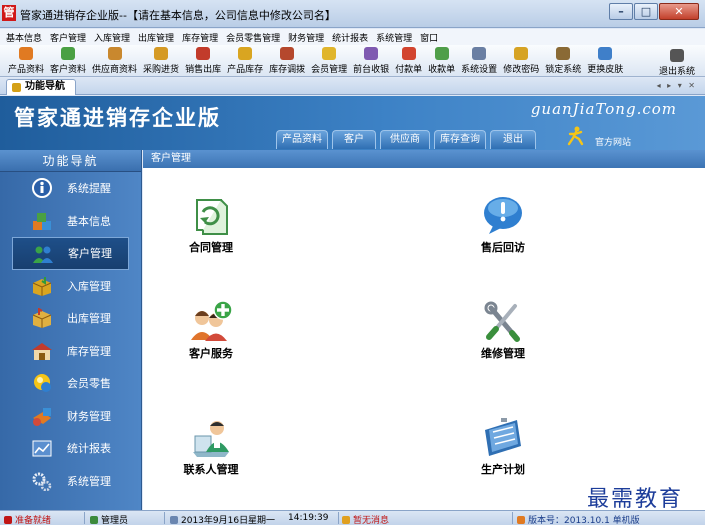  Describe the element at coordinates (70, 481) in the screenshot. I see `sidebar-item-system: 系统管理` at that location.